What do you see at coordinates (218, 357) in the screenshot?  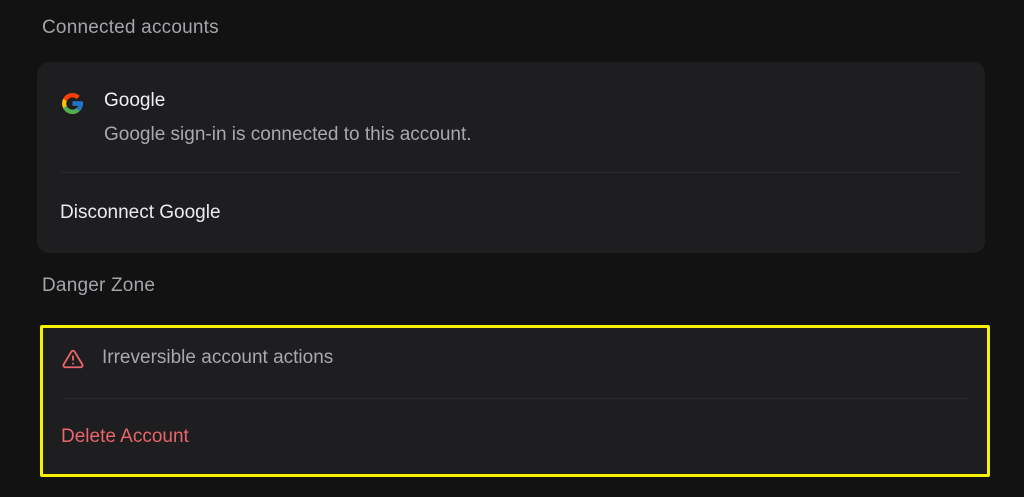 I see `danger-zone-description: Irreversible account actions` at bounding box center [218, 357].